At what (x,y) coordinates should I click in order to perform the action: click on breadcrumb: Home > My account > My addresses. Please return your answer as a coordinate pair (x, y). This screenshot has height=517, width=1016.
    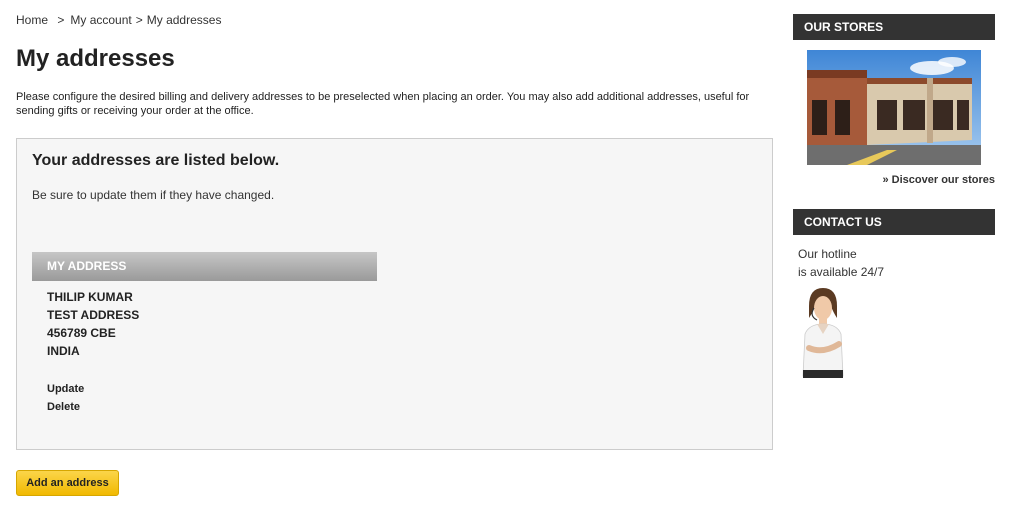
    Looking at the image, I should click on (118, 20).